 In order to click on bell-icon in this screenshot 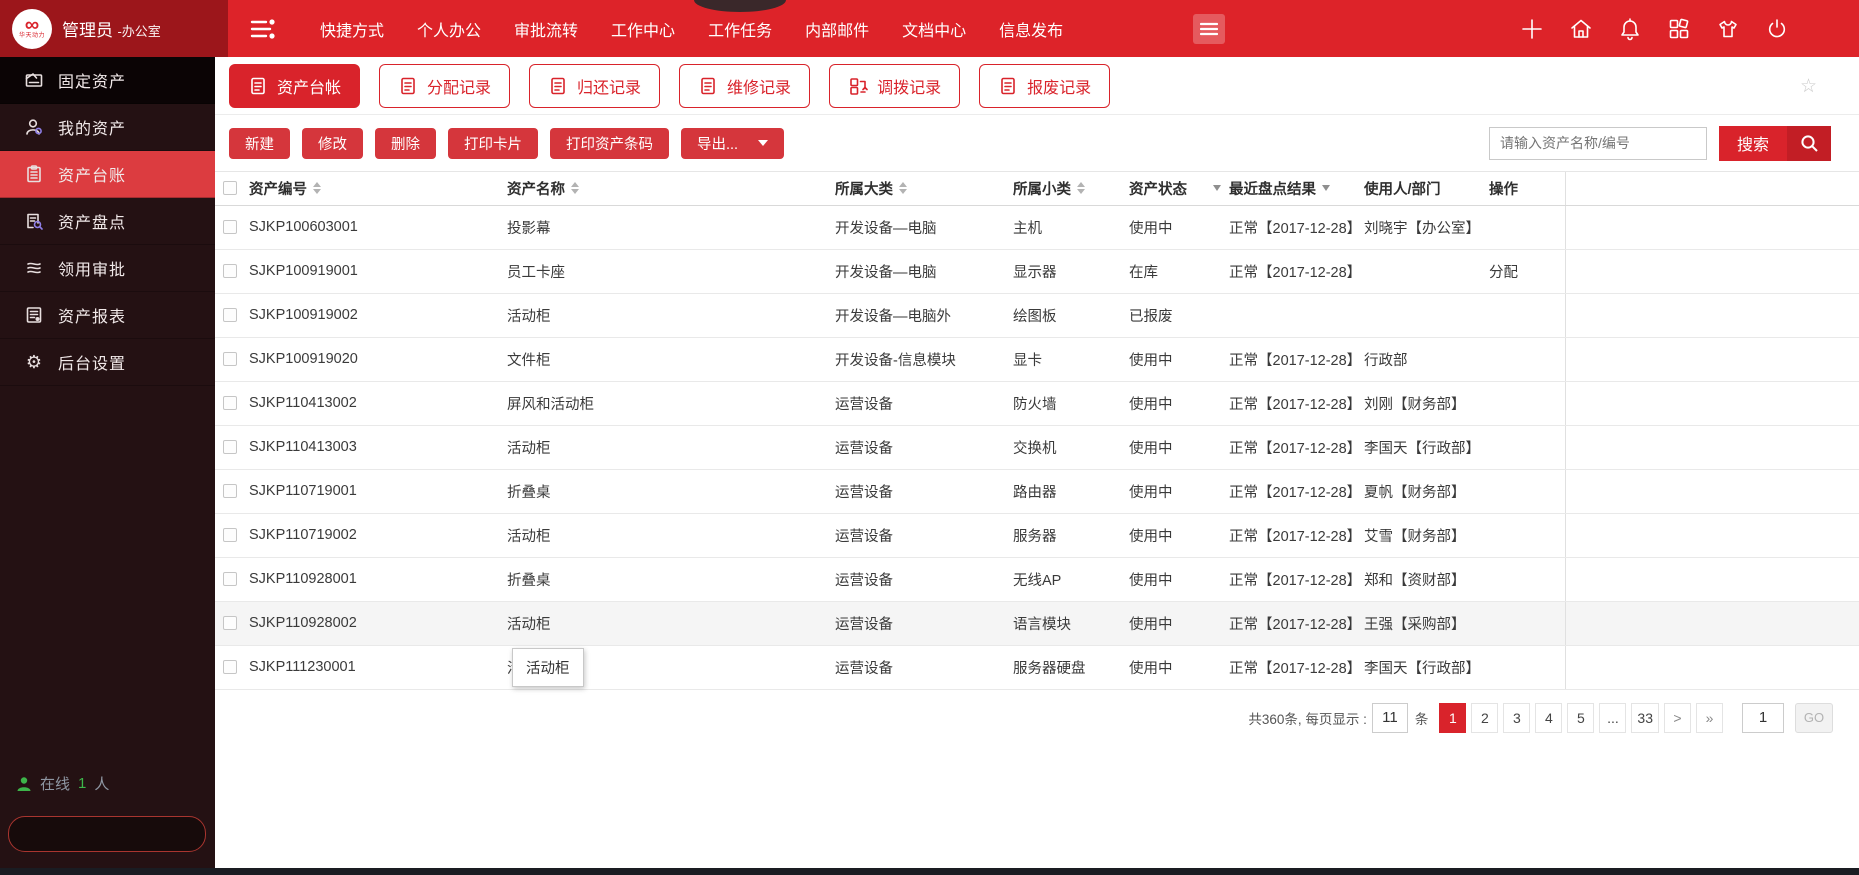, I will do `click(1630, 29)`.